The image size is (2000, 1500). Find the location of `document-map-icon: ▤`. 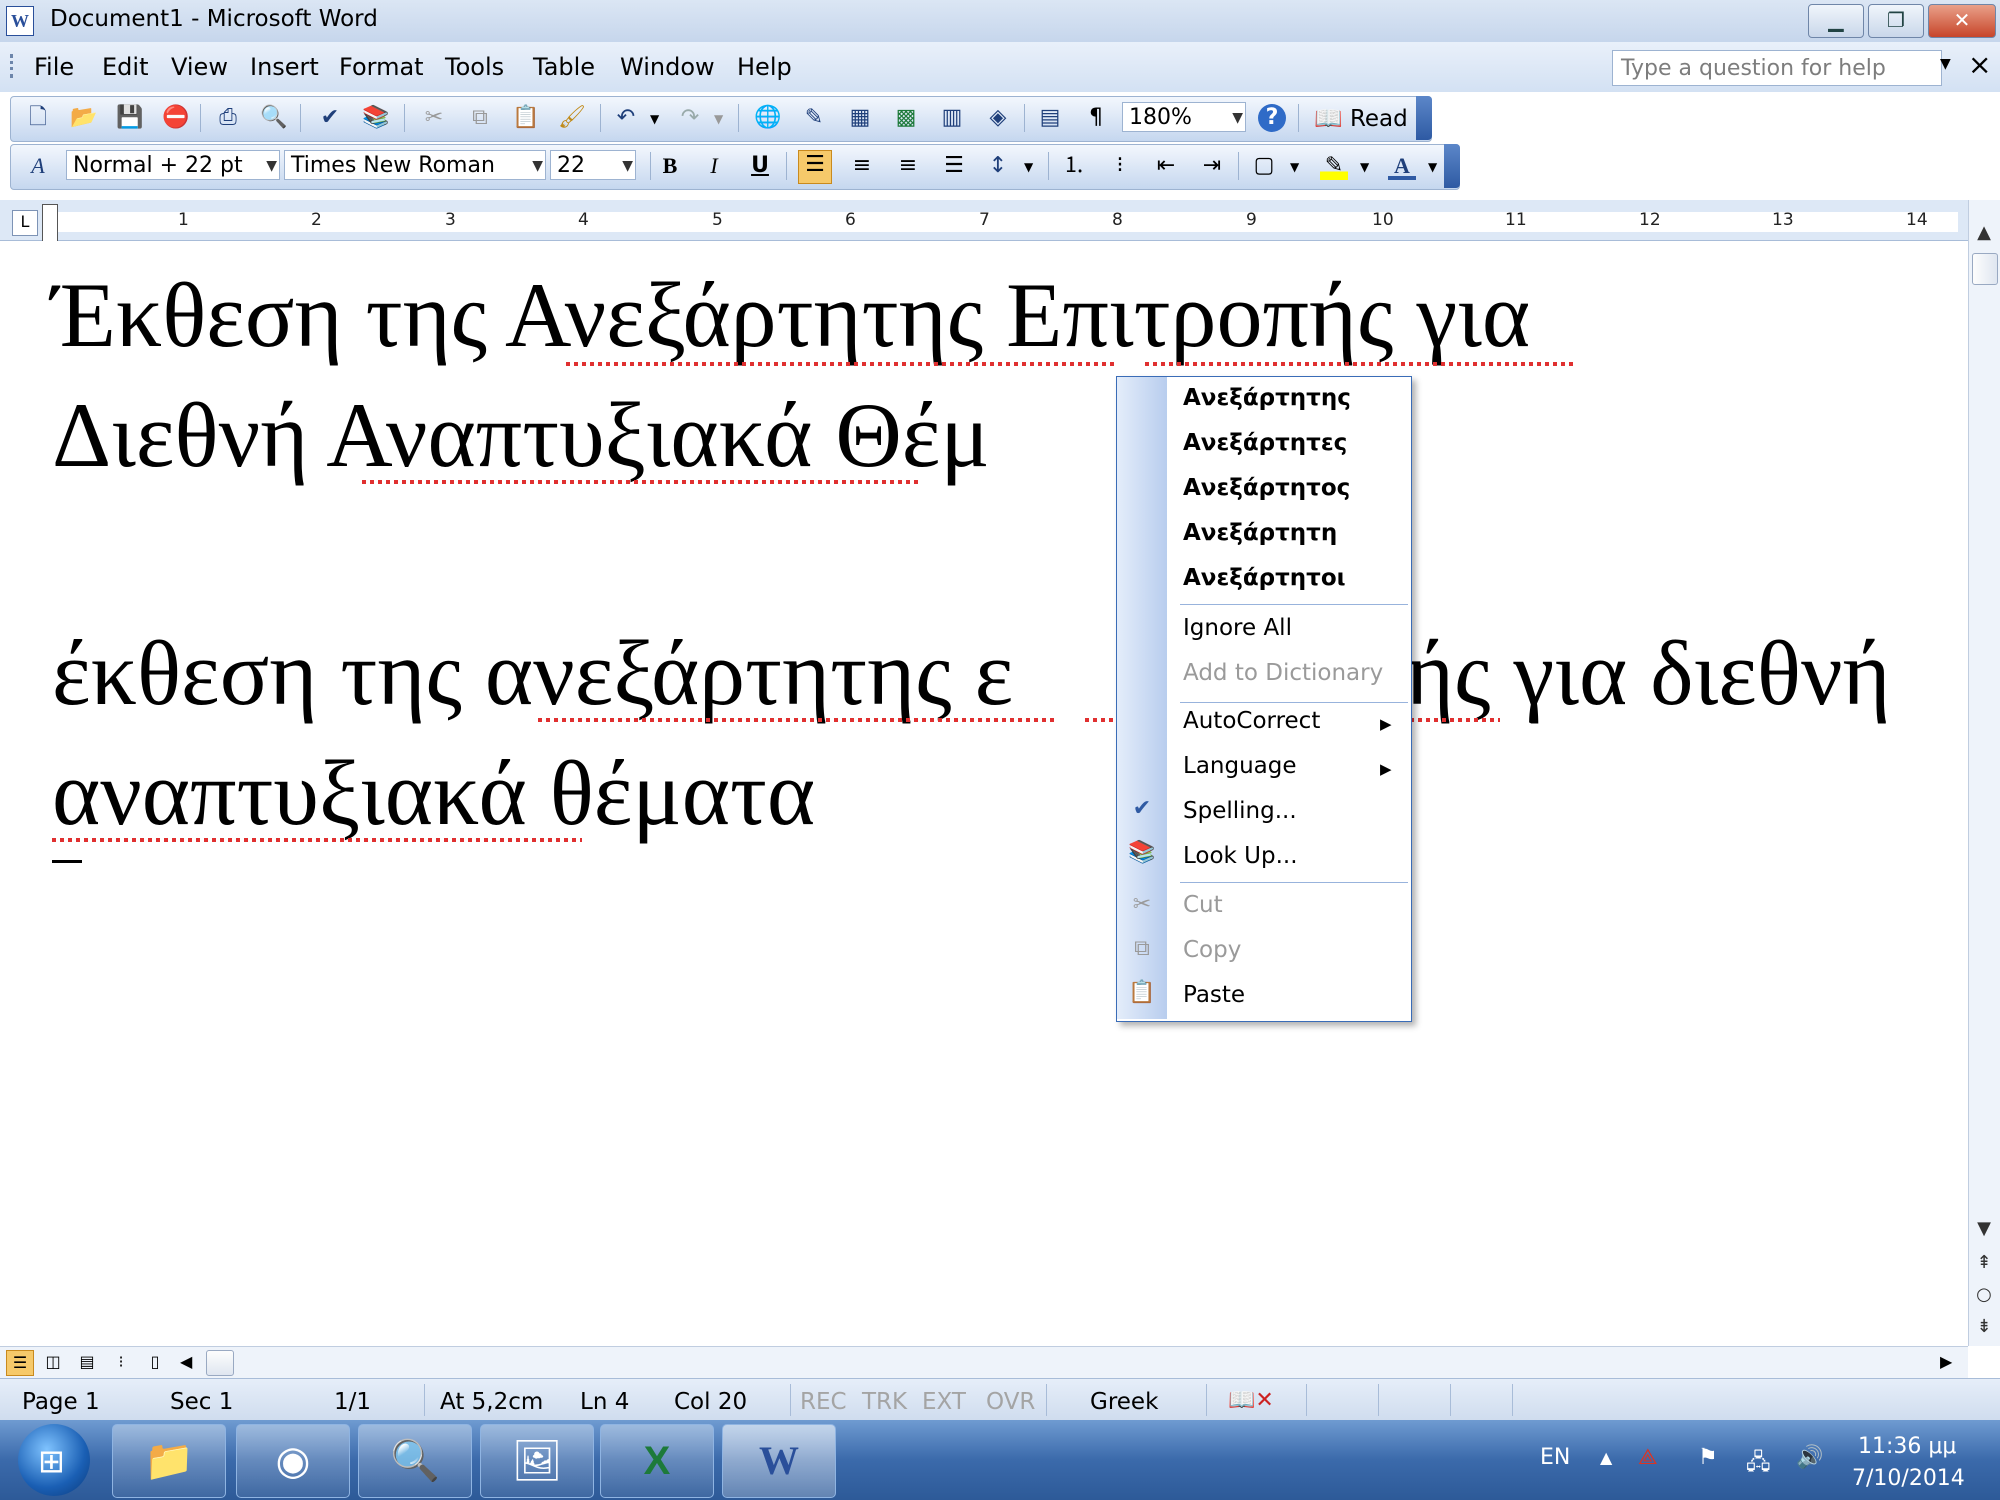

document-map-icon: ▤ is located at coordinates (1050, 118).